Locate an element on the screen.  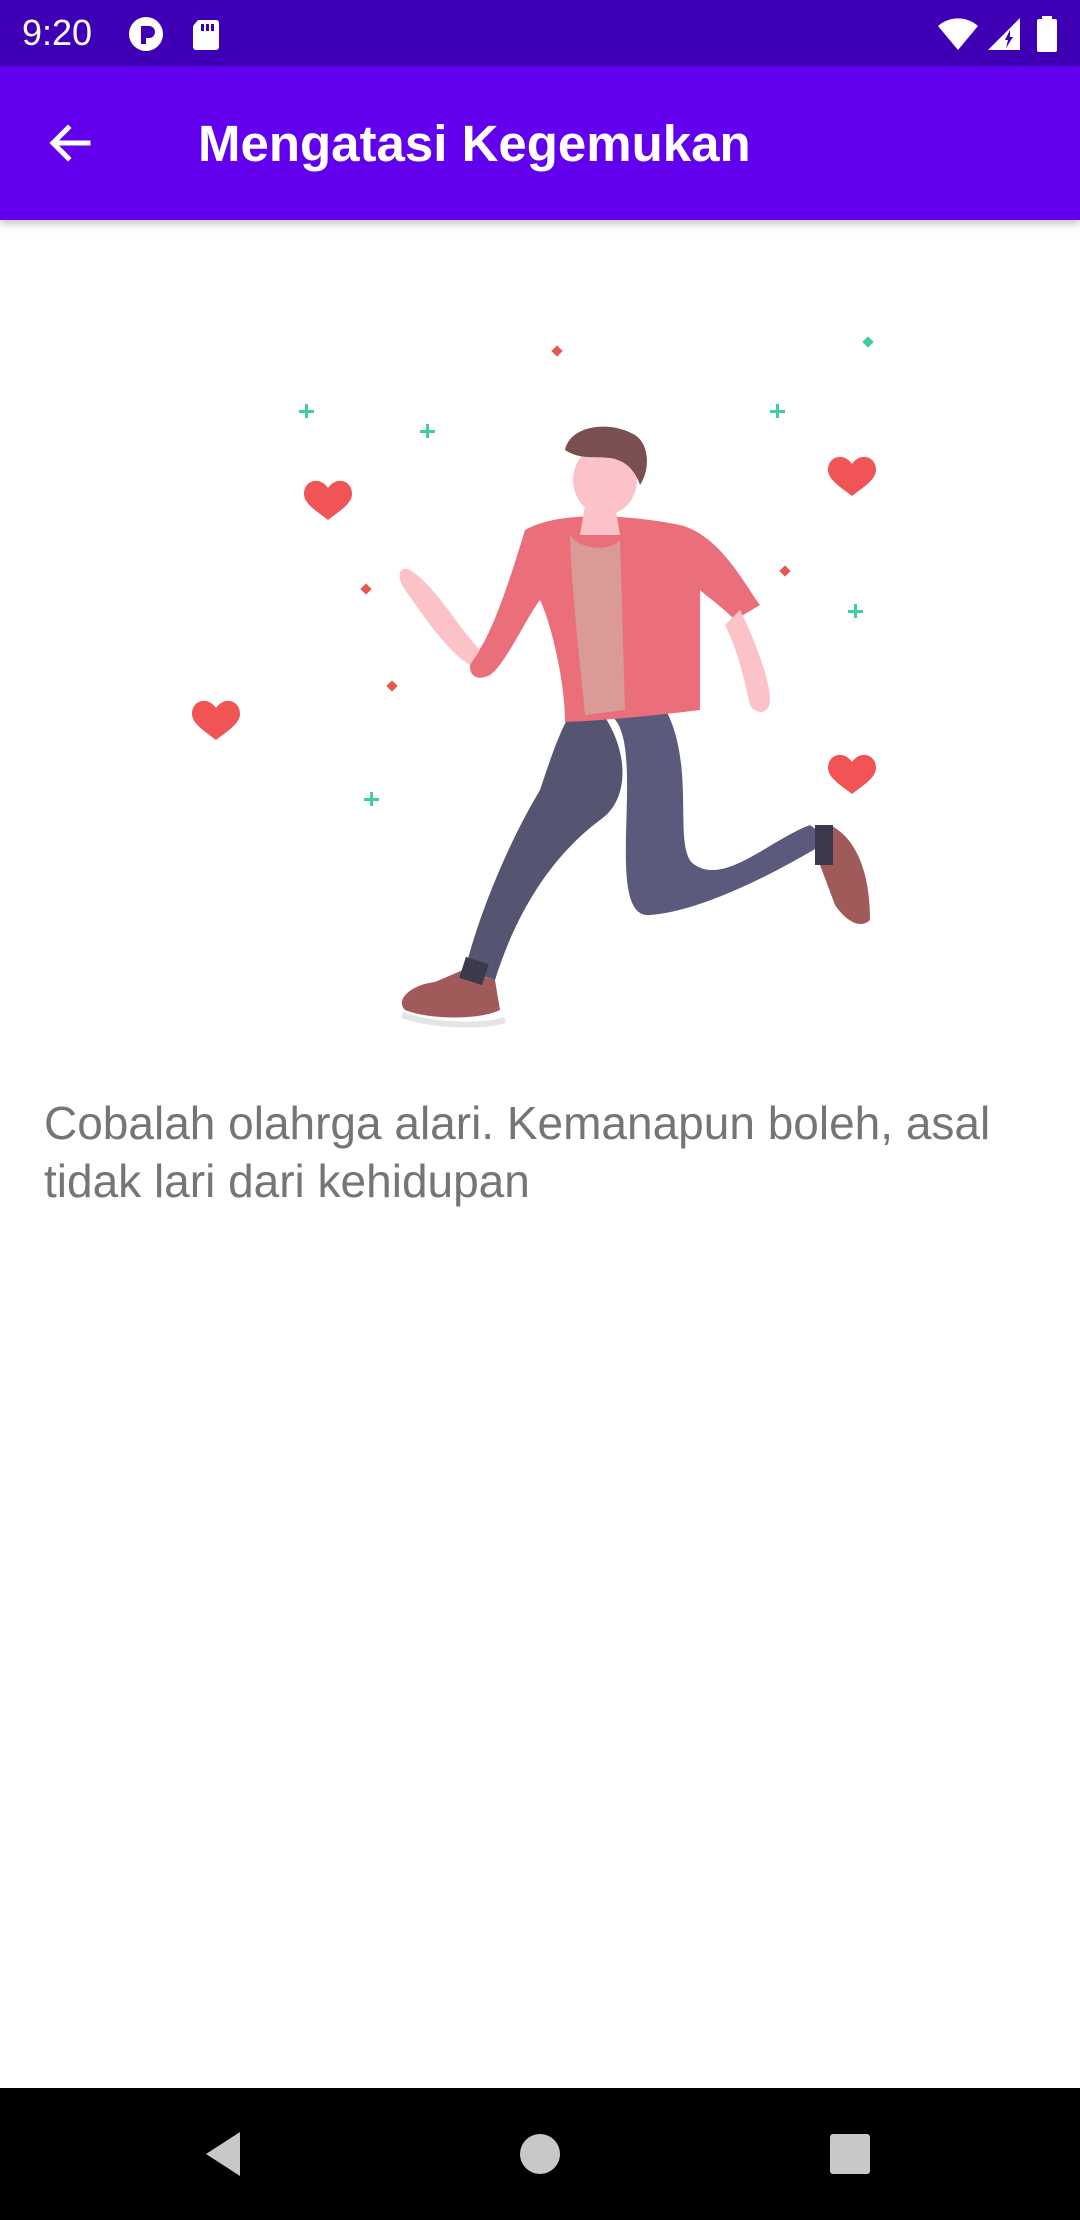
runner-figure is located at coordinates (634, 722).